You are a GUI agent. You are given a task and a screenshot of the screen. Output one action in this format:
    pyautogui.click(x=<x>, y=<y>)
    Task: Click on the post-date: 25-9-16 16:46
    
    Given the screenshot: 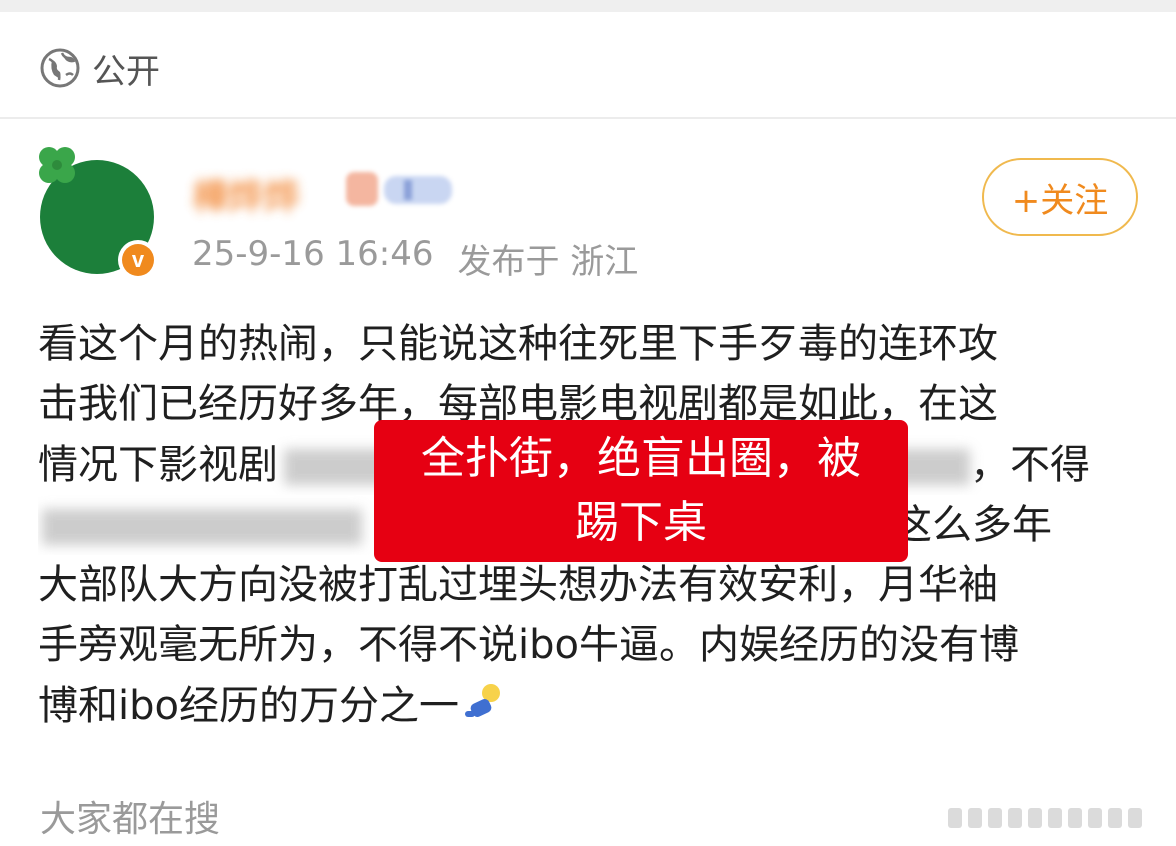 What is the action you would take?
    pyautogui.click(x=313, y=254)
    